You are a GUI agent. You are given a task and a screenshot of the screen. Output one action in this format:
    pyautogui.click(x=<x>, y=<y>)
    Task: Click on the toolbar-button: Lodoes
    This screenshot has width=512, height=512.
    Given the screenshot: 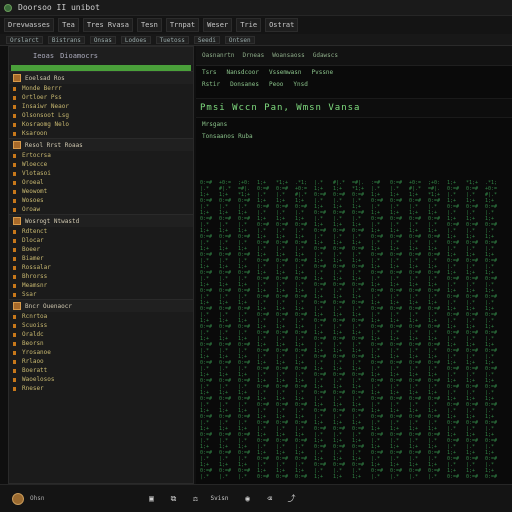 What is the action you would take?
    pyautogui.click(x=135, y=39)
    